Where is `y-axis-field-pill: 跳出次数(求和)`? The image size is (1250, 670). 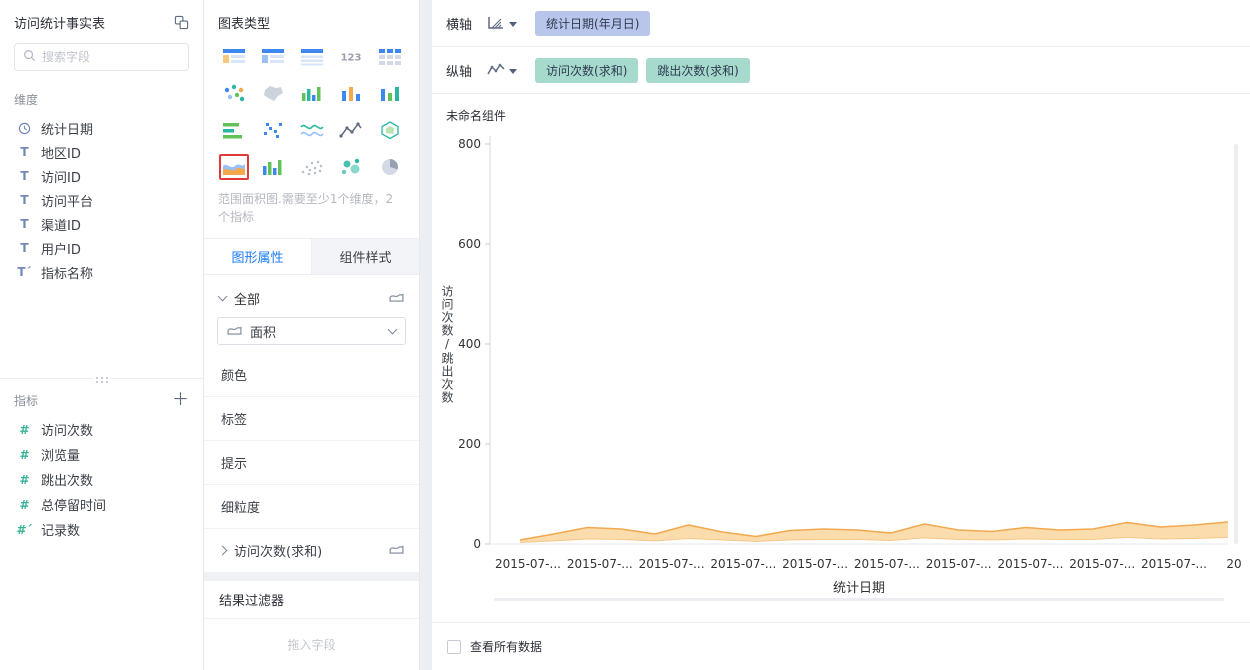 y-axis-field-pill: 跳出次数(求和) is located at coordinates (698, 70).